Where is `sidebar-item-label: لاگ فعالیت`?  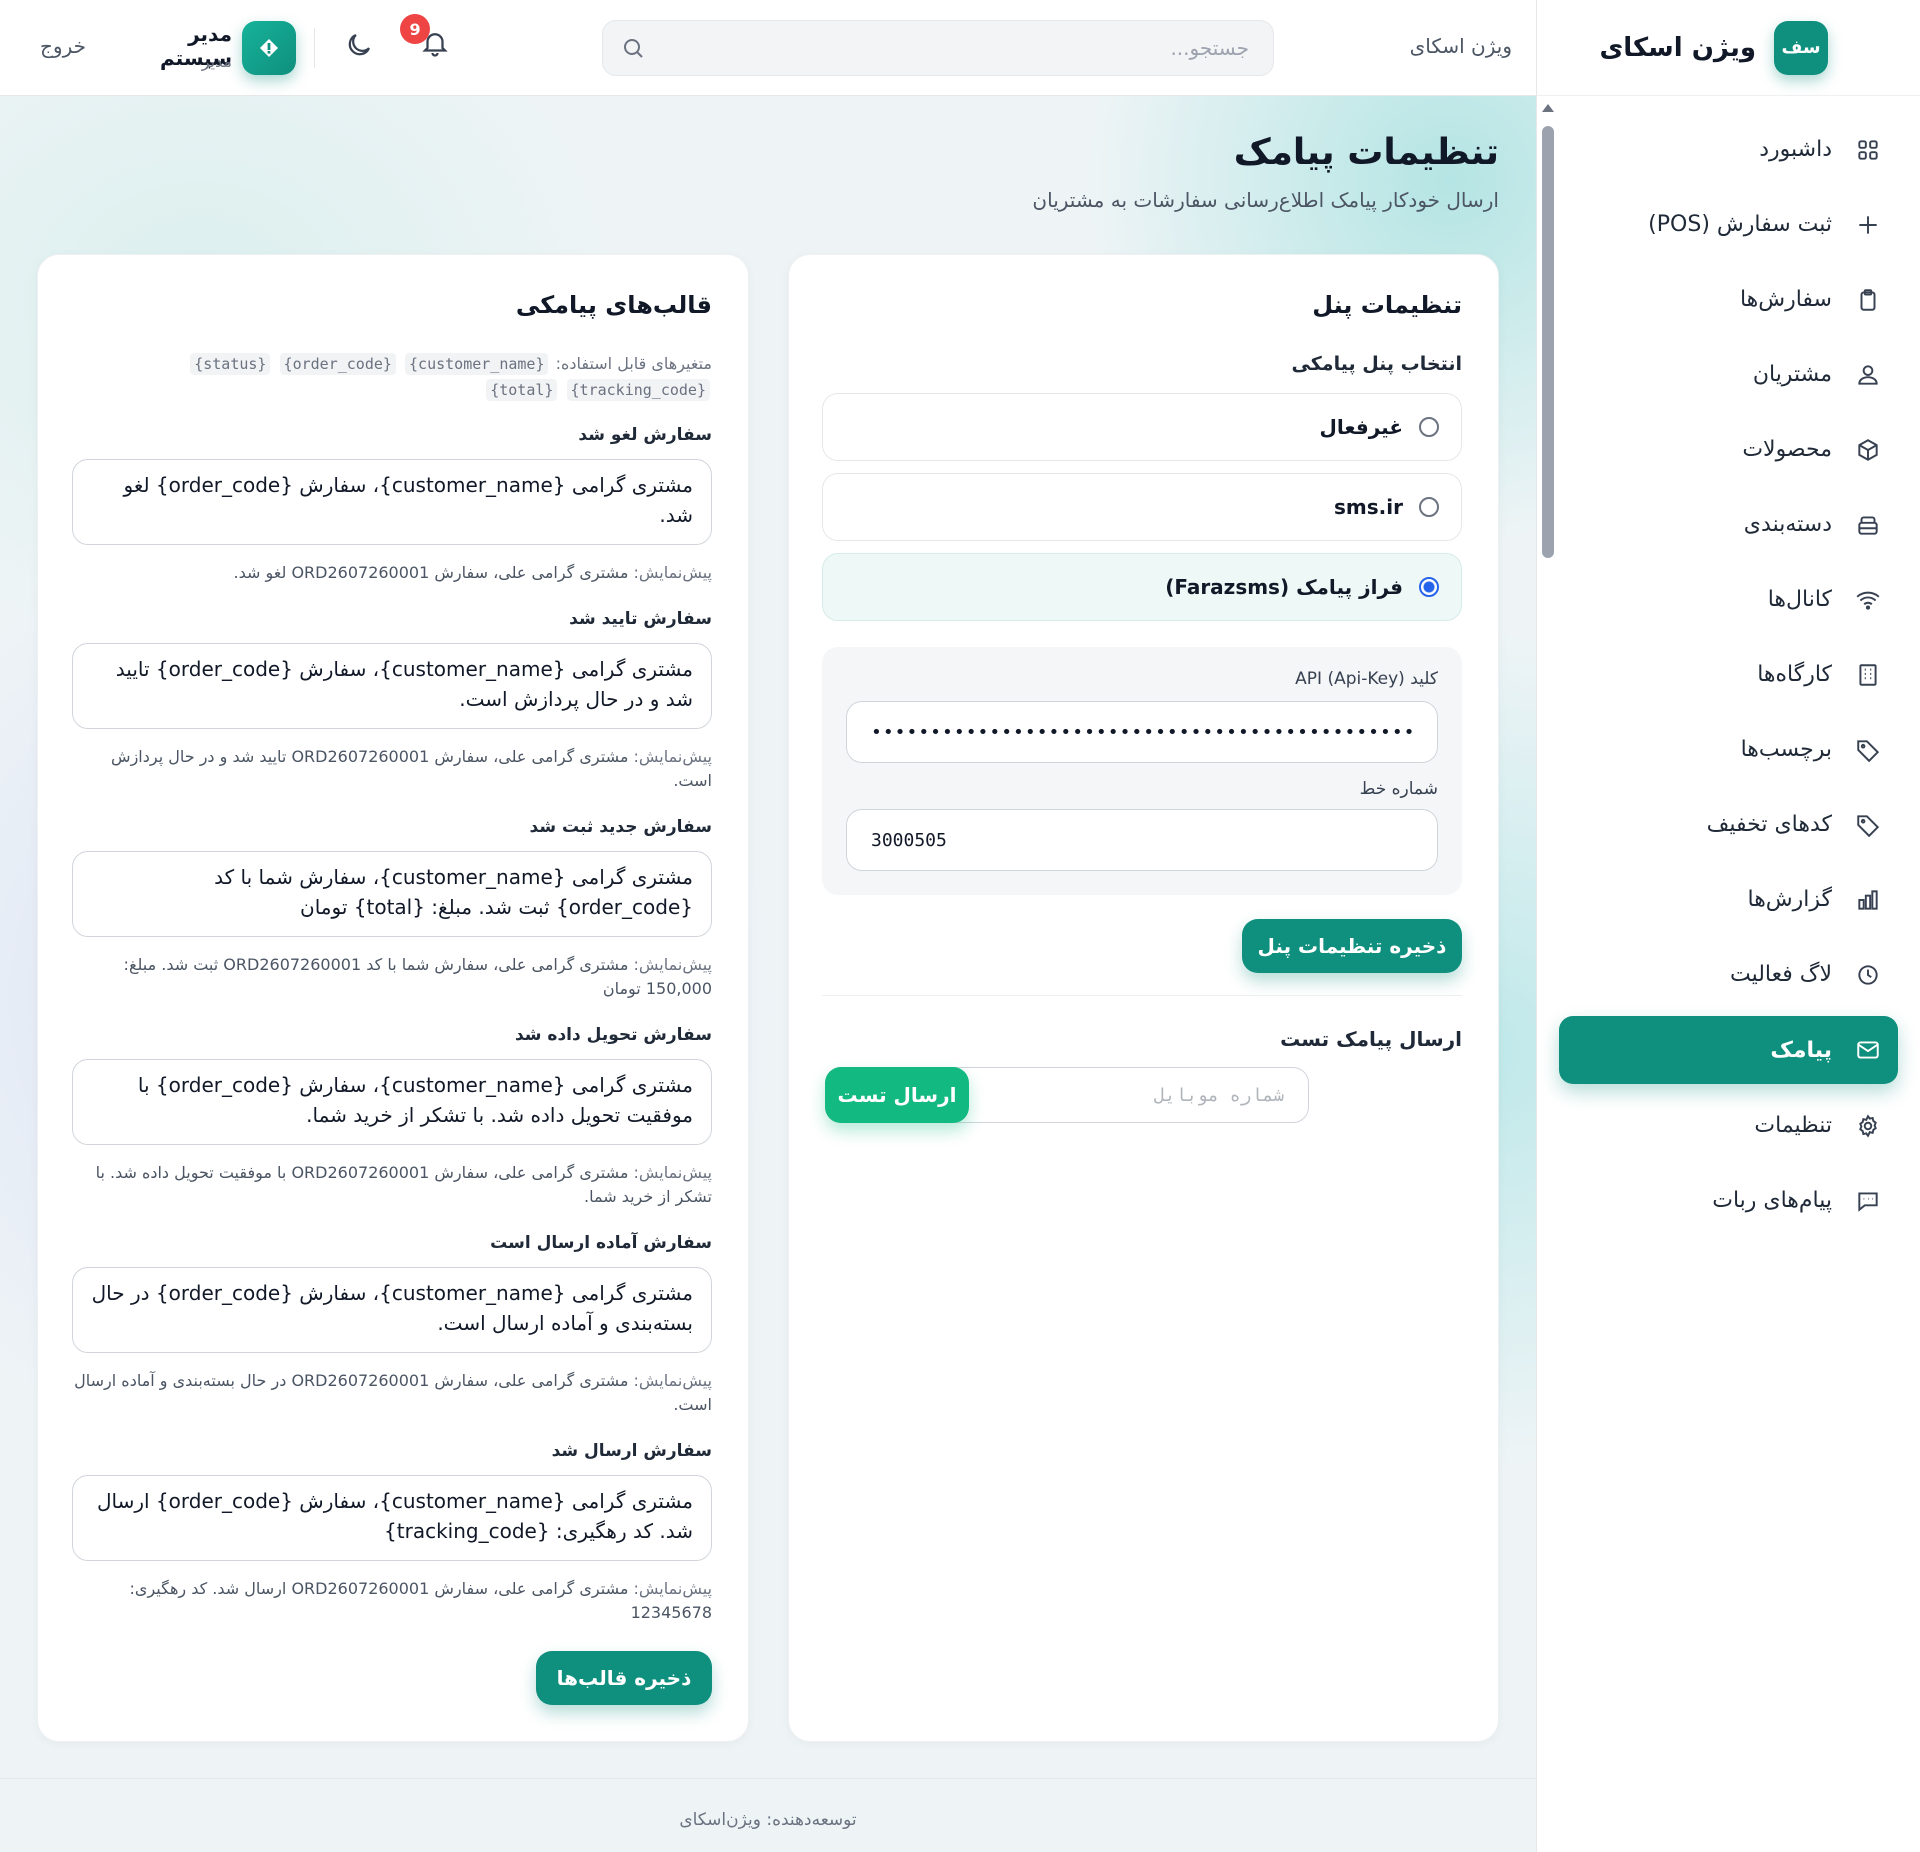
sidebar-item-label: لاگ فعالیت is located at coordinates (1780, 974).